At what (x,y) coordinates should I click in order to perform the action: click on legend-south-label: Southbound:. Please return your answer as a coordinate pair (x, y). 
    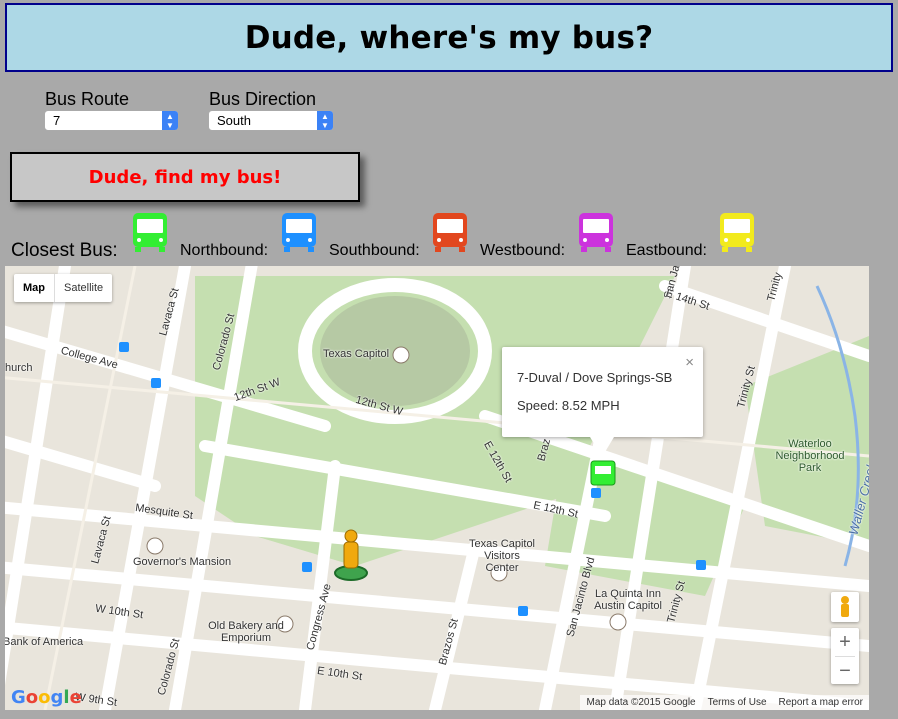
    Looking at the image, I should click on (374, 250).